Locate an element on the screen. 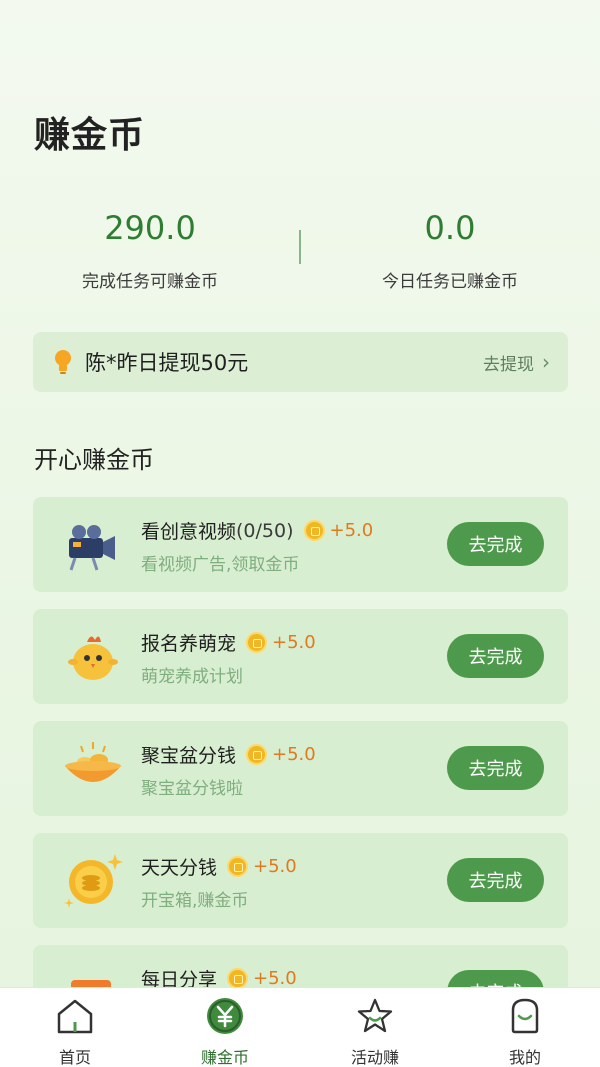 This screenshot has width=600, height=1067. task-subtitle: 看视频广告,领取金币 is located at coordinates (220, 565).